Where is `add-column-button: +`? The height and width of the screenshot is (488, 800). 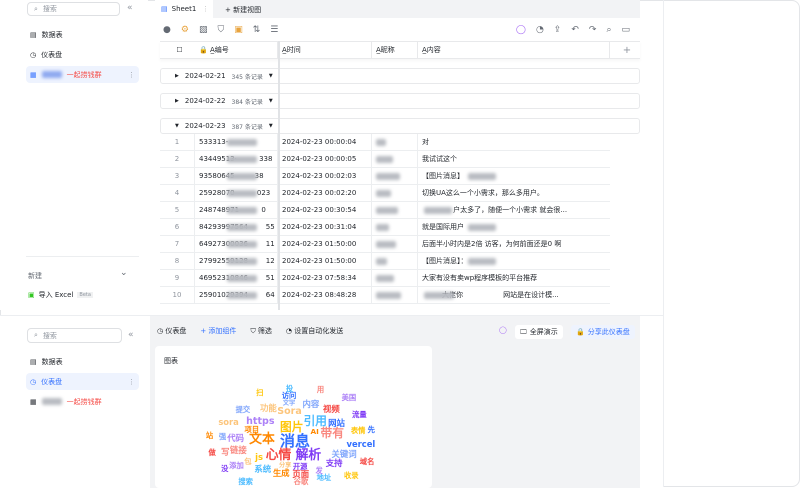
add-column-button: + is located at coordinates (625, 50).